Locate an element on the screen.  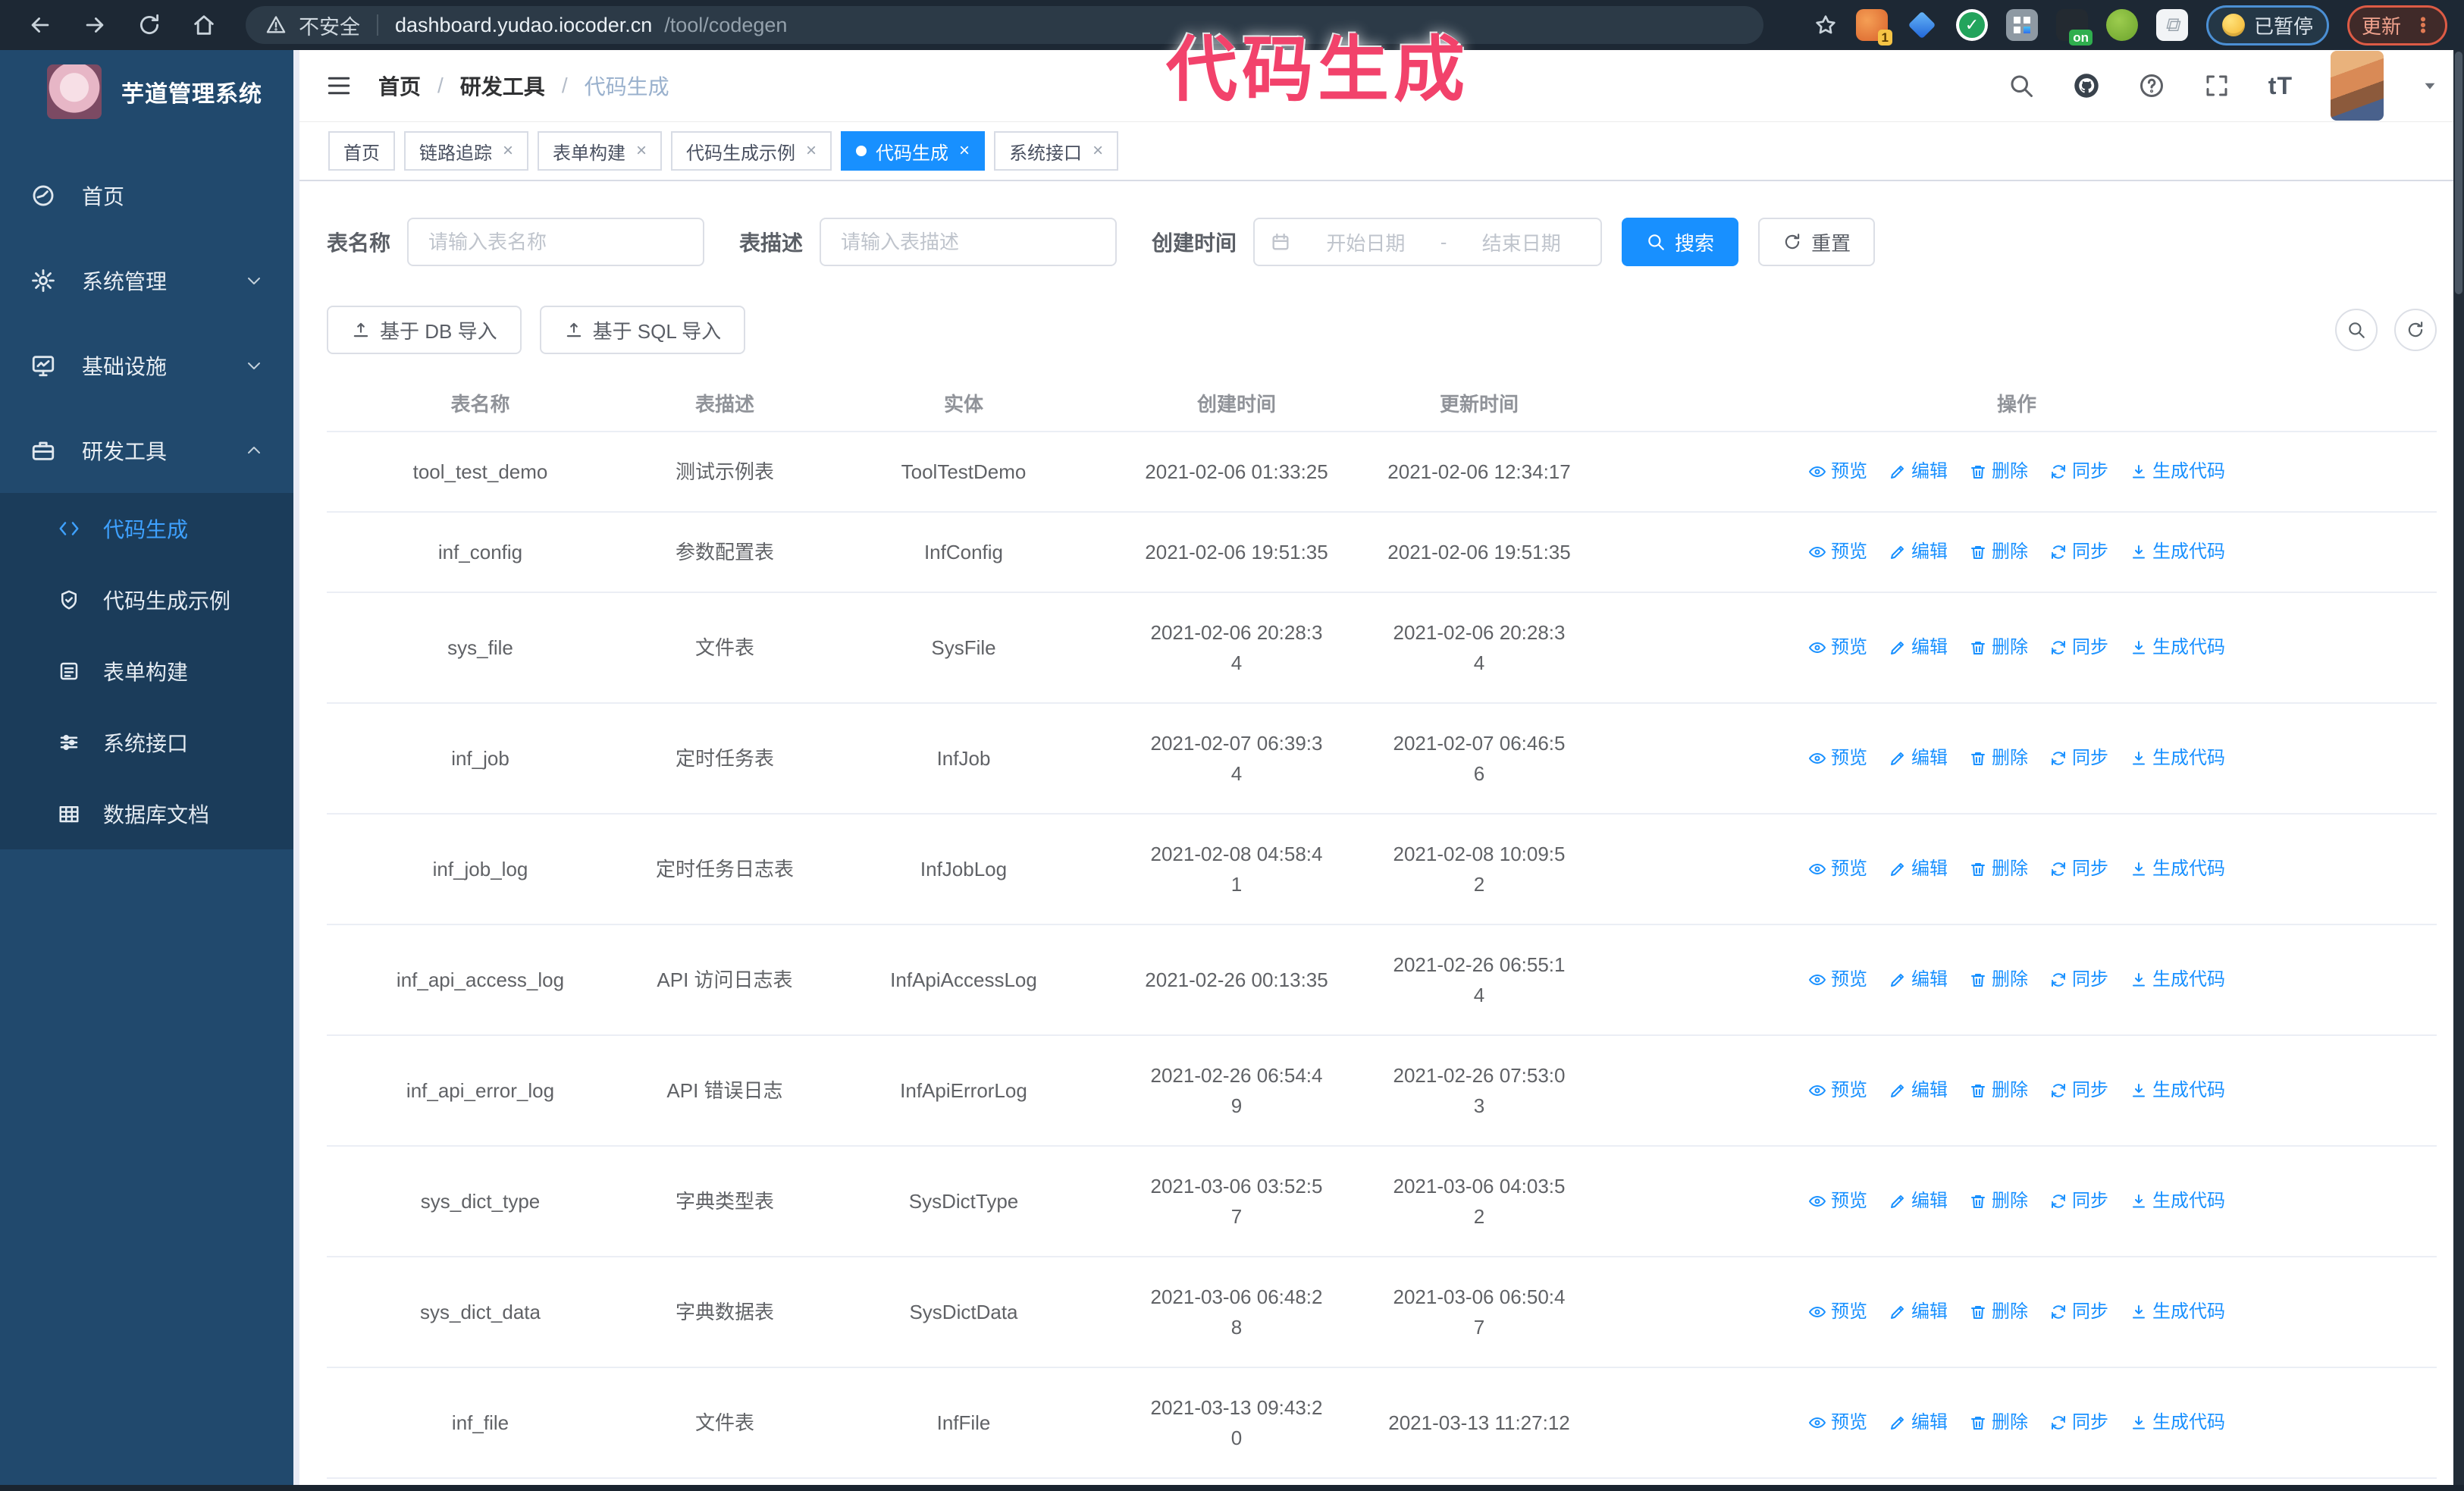
extension-icon-orange: 1 is located at coordinates (1873, 27).